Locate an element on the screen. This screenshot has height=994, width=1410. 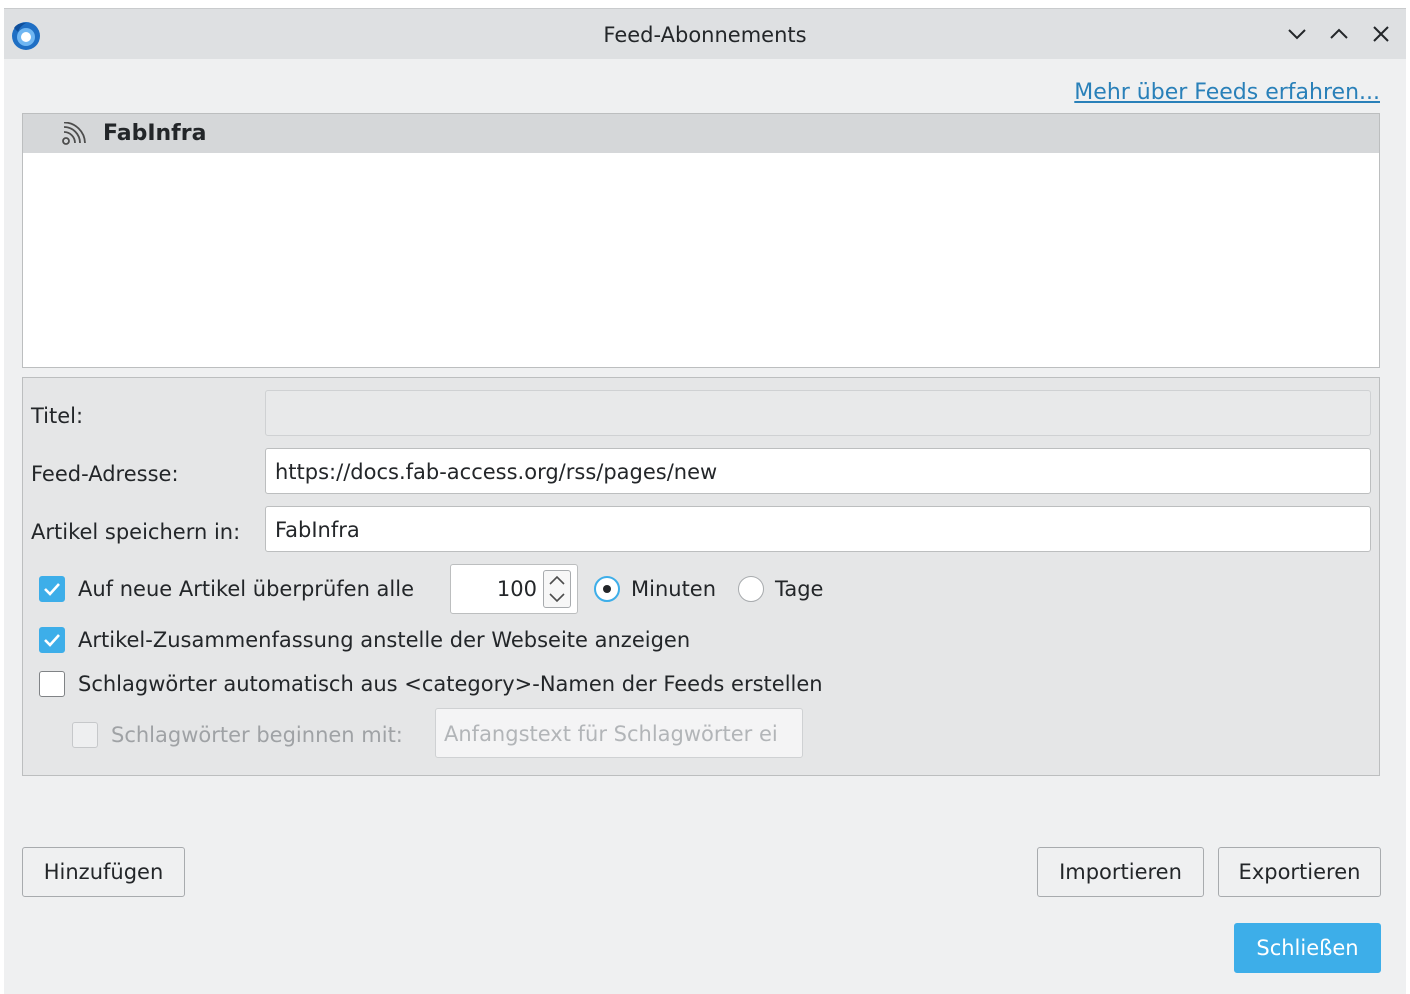
tag-prefix-checkbox is located at coordinates (85, 735).